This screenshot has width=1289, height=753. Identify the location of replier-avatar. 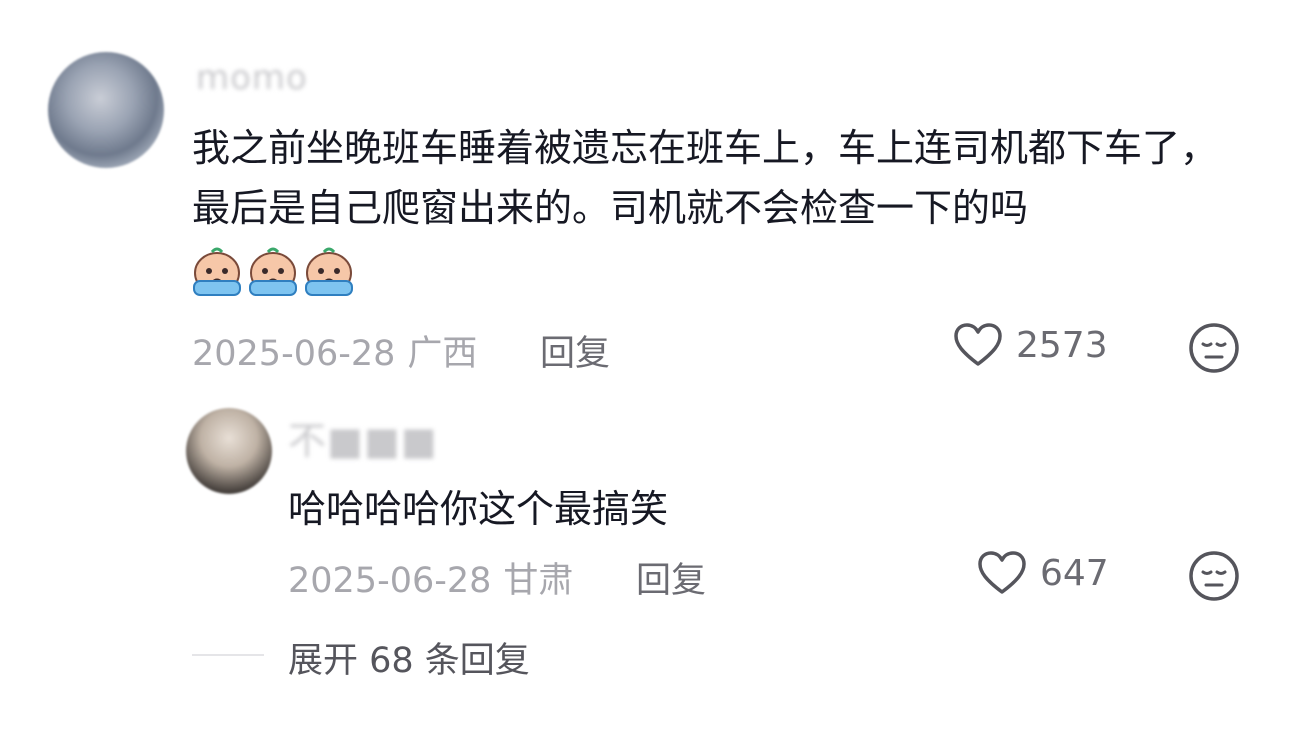
(229, 451).